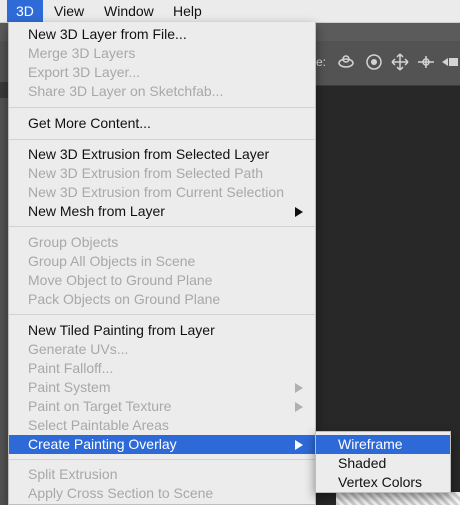  I want to click on slide-3d-icon, so click(426, 62).